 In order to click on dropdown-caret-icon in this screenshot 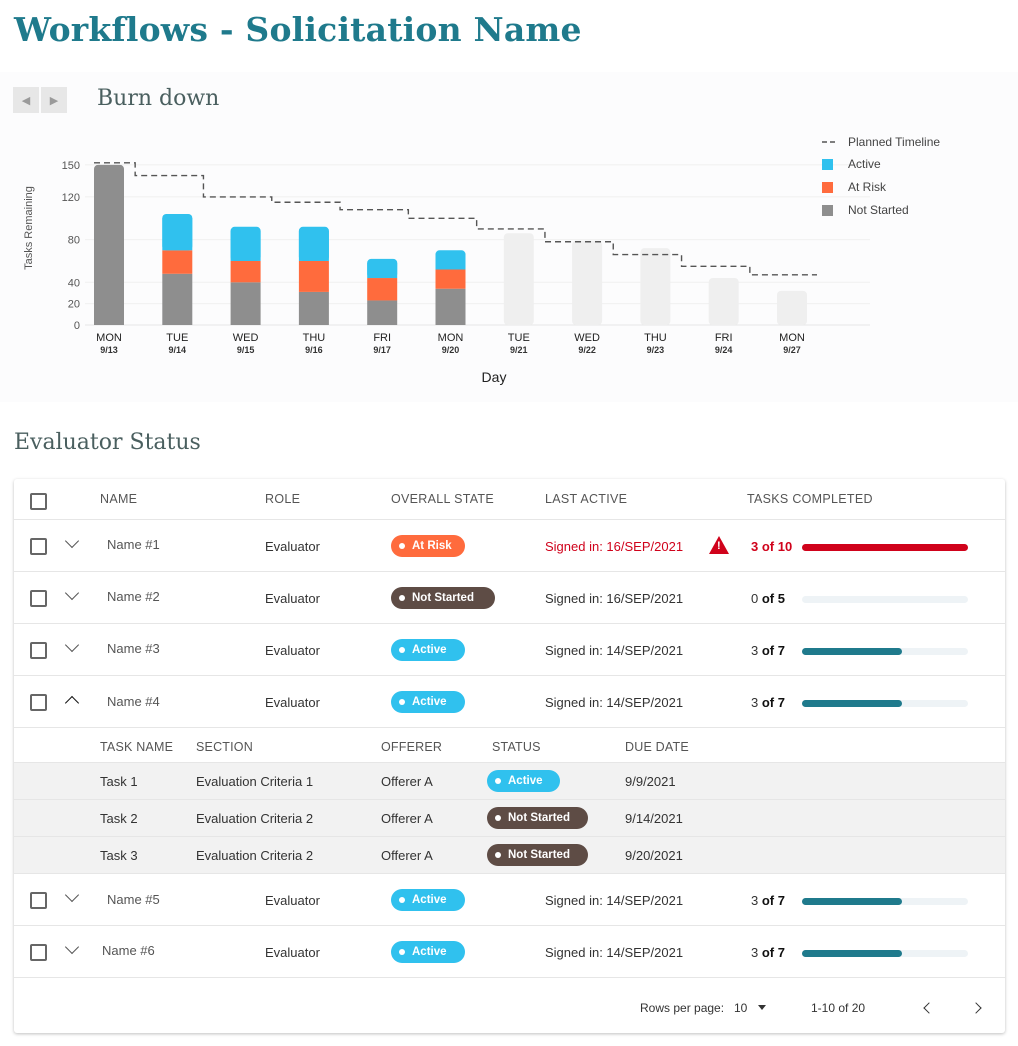, I will do `click(762, 1007)`.